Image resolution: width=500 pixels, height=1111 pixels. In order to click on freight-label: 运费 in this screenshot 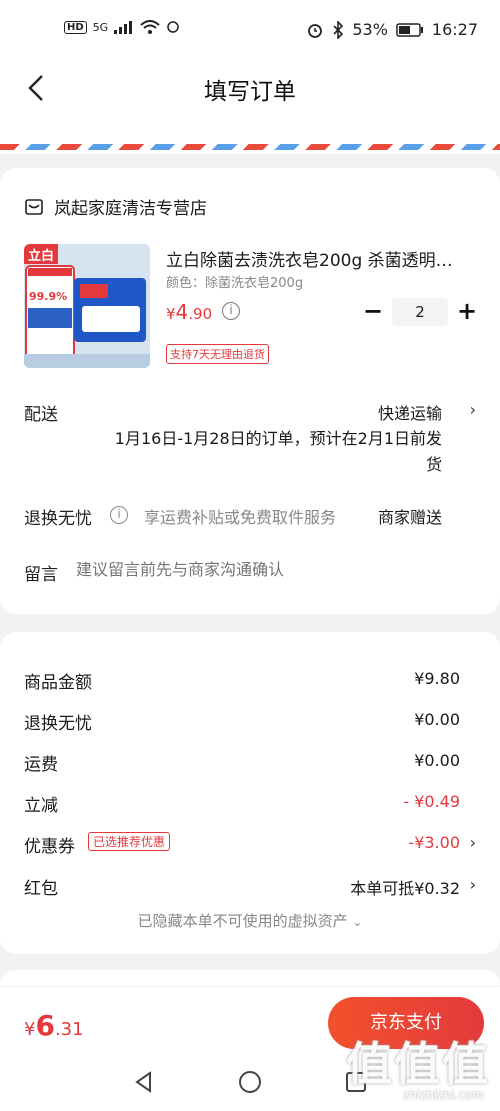, I will do `click(41, 765)`.